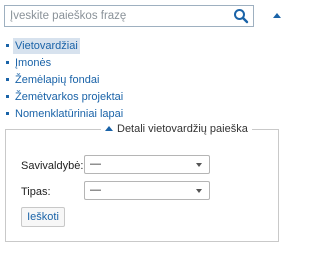 The width and height of the screenshot is (320, 258). I want to click on search-icon, so click(241, 16).